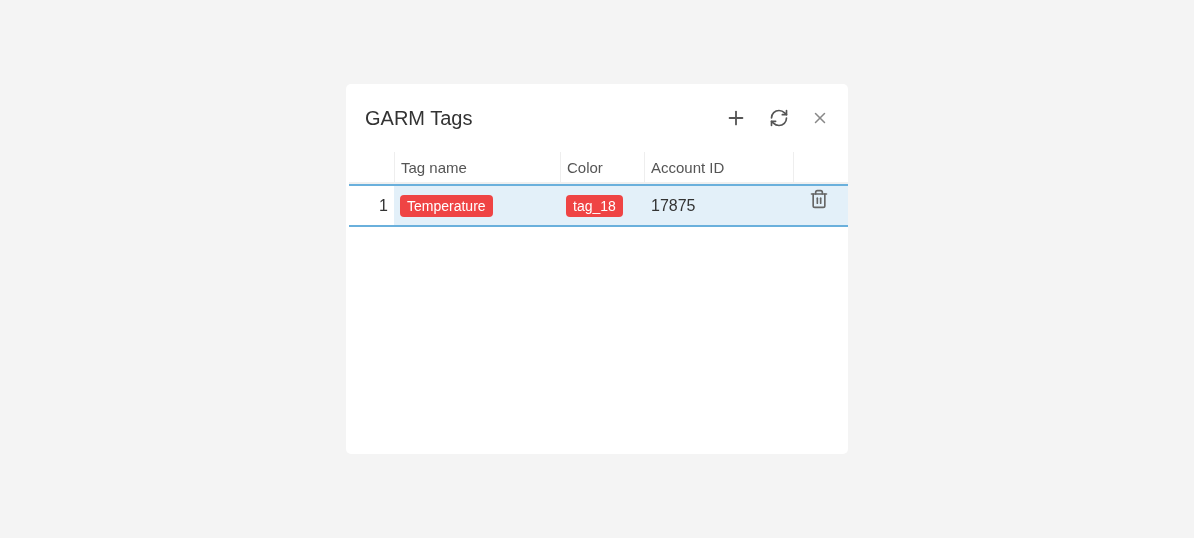 This screenshot has width=1194, height=538. What do you see at coordinates (446, 205) in the screenshot?
I see `tag-label: Temperature` at bounding box center [446, 205].